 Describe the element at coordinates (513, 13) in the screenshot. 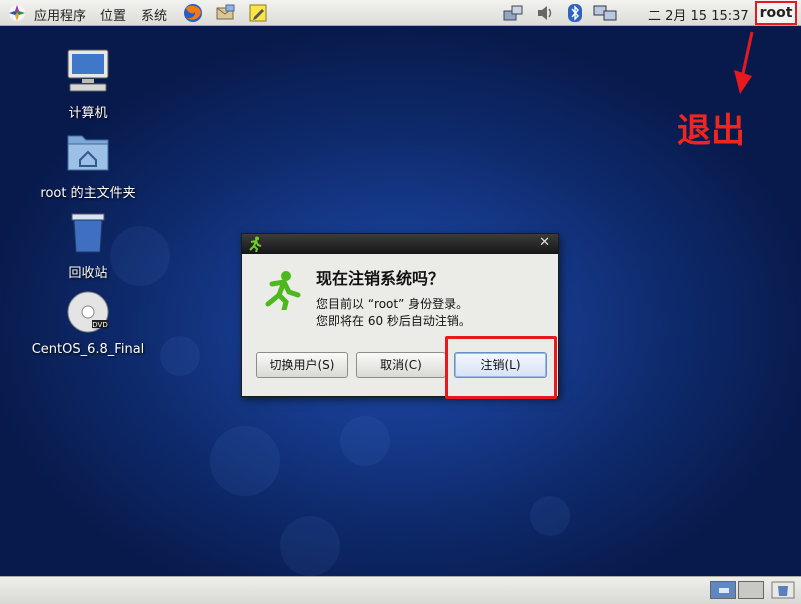

I see `network-status-icon` at that location.